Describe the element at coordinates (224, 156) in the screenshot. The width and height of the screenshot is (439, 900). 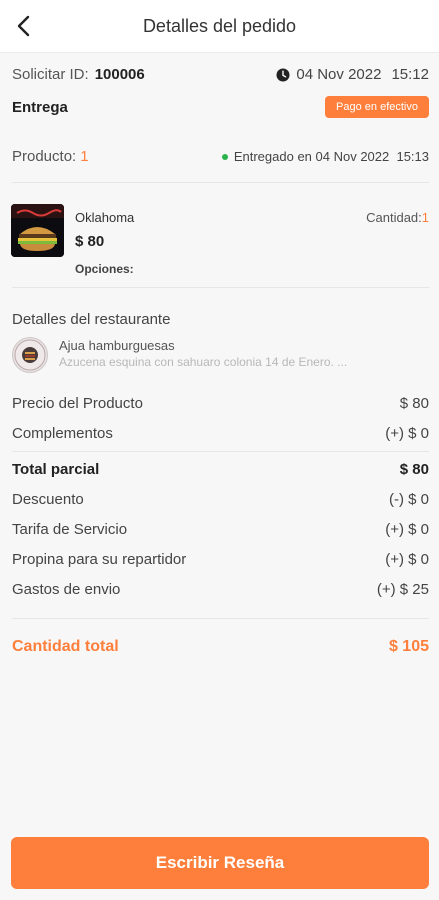
I see `status-dot-icon` at that location.